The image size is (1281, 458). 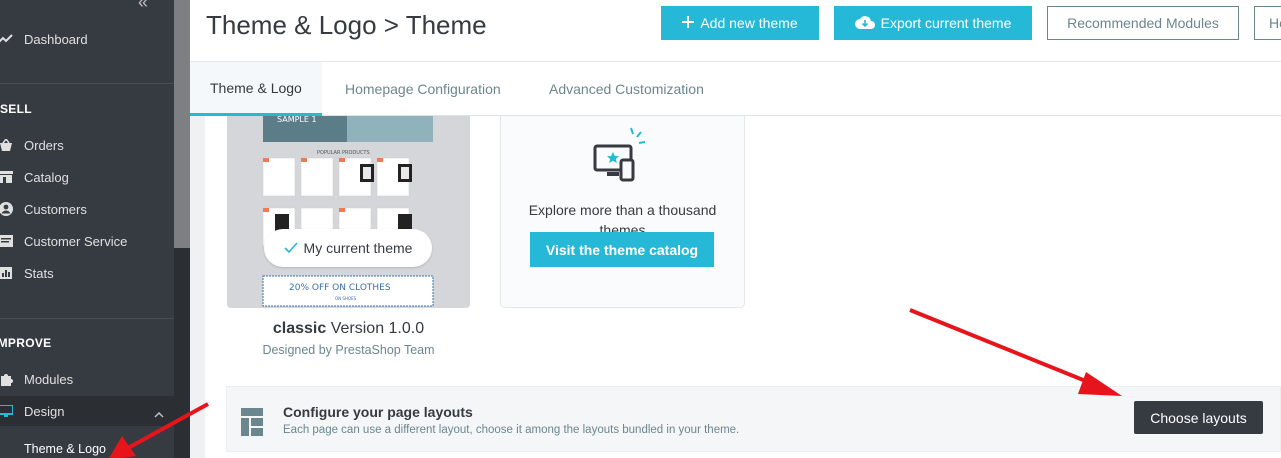 I want to click on collapse-sidebar-icon: «, so click(x=143, y=6).